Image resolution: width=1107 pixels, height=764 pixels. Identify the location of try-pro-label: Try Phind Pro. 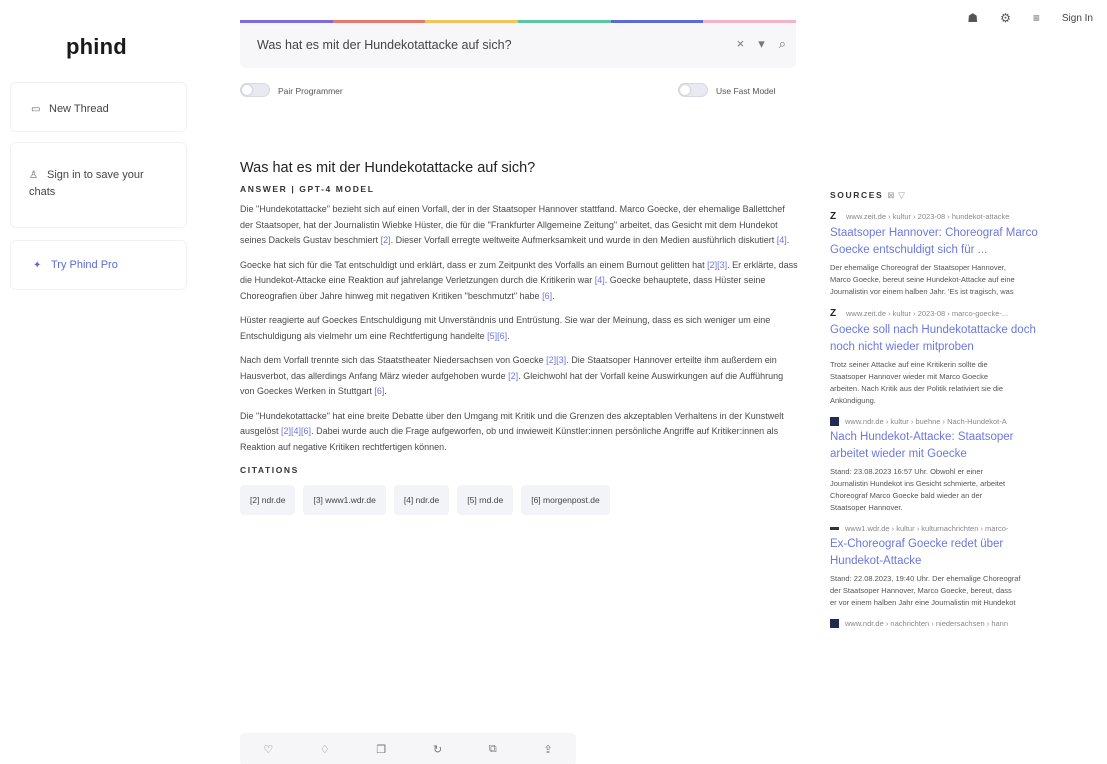
(84, 265).